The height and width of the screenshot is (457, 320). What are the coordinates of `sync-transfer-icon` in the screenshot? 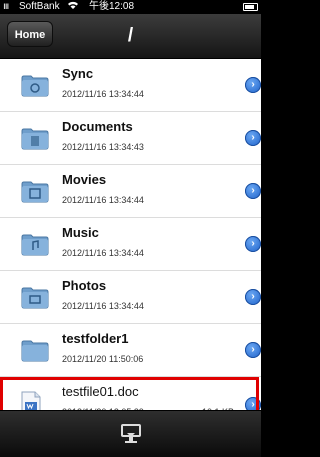 It's located at (131, 434).